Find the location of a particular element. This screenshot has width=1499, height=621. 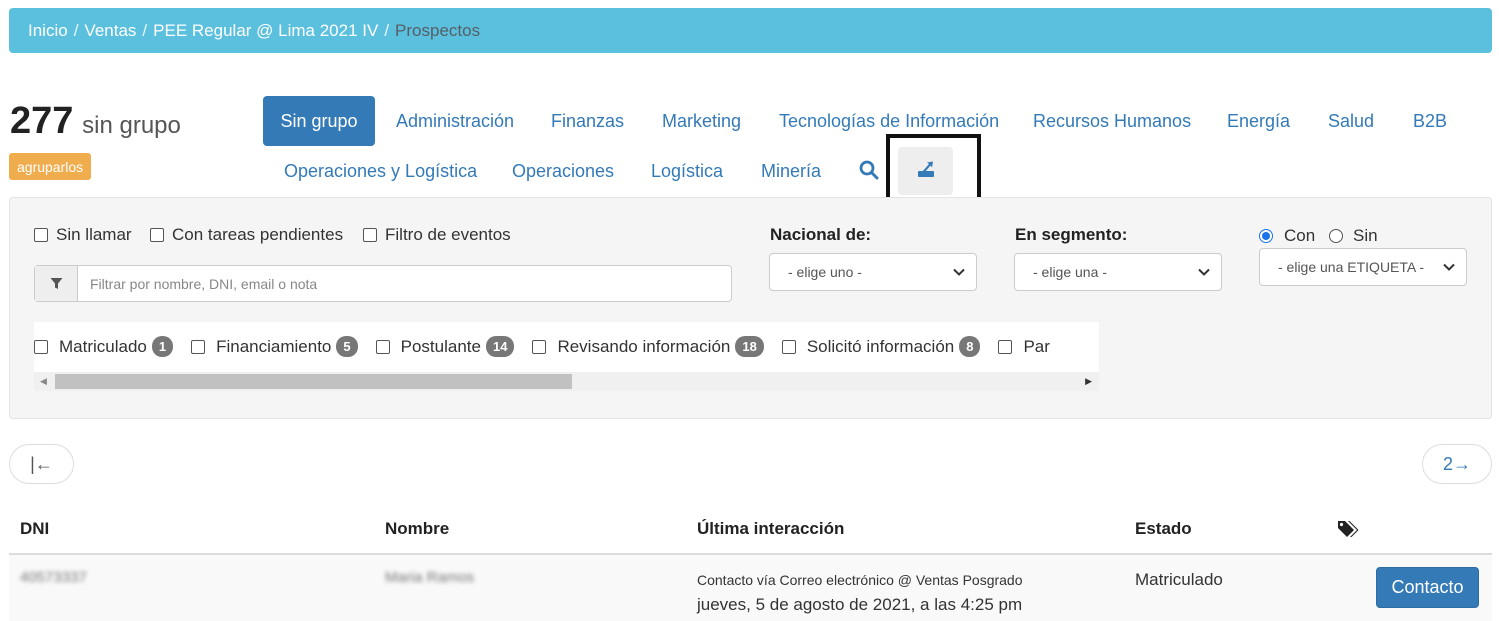

breadcrumb-program: PEE Regular @ Lima 2021 IV is located at coordinates (265, 31).